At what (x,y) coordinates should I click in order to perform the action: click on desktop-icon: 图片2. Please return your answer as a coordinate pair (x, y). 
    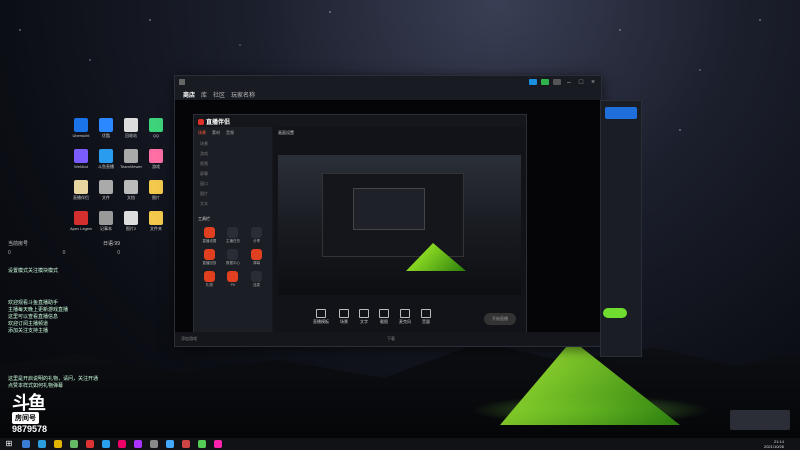
    Looking at the image, I should click on (131, 221).